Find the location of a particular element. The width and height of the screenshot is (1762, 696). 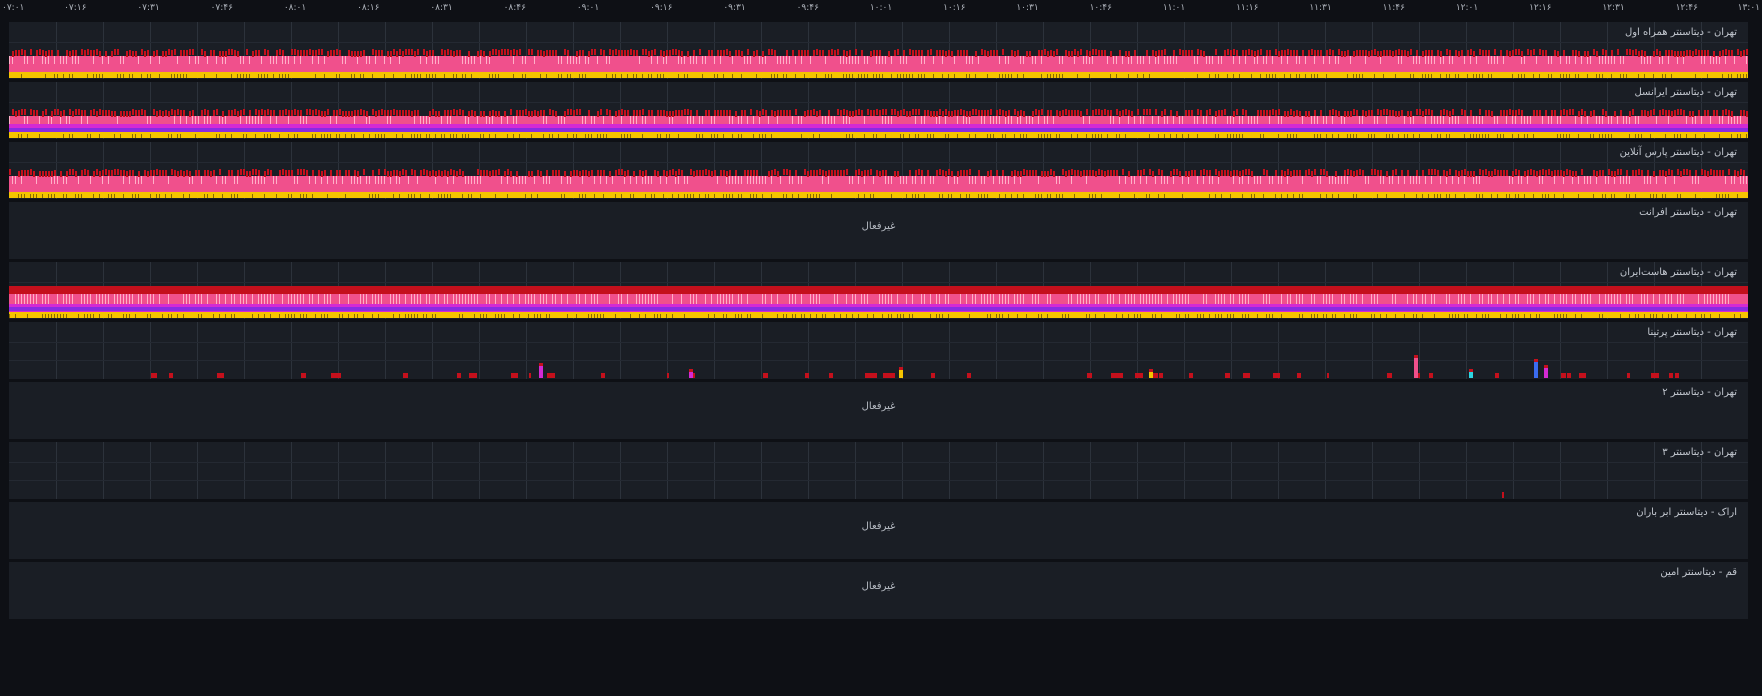

axis-tick: ۰۷:۳۱ is located at coordinates (148, 8).